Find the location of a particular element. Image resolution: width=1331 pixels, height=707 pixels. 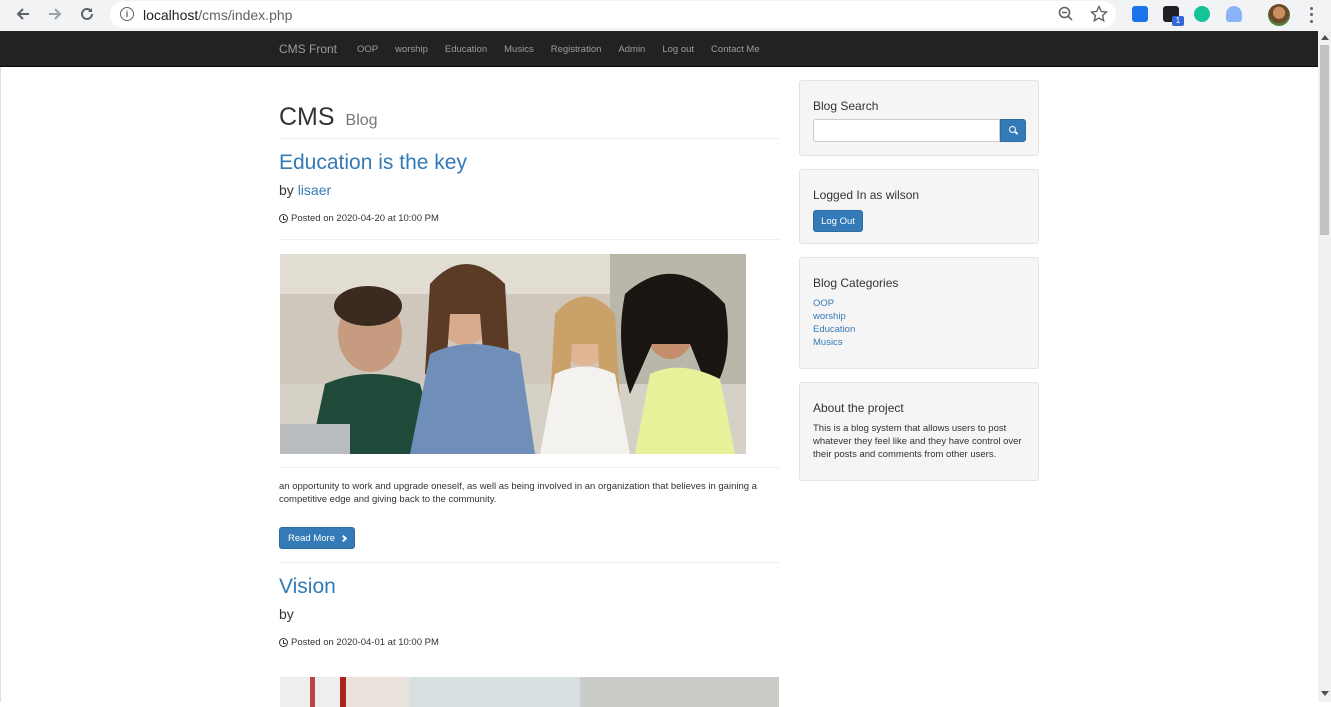

list-item: OOP is located at coordinates (834, 303).